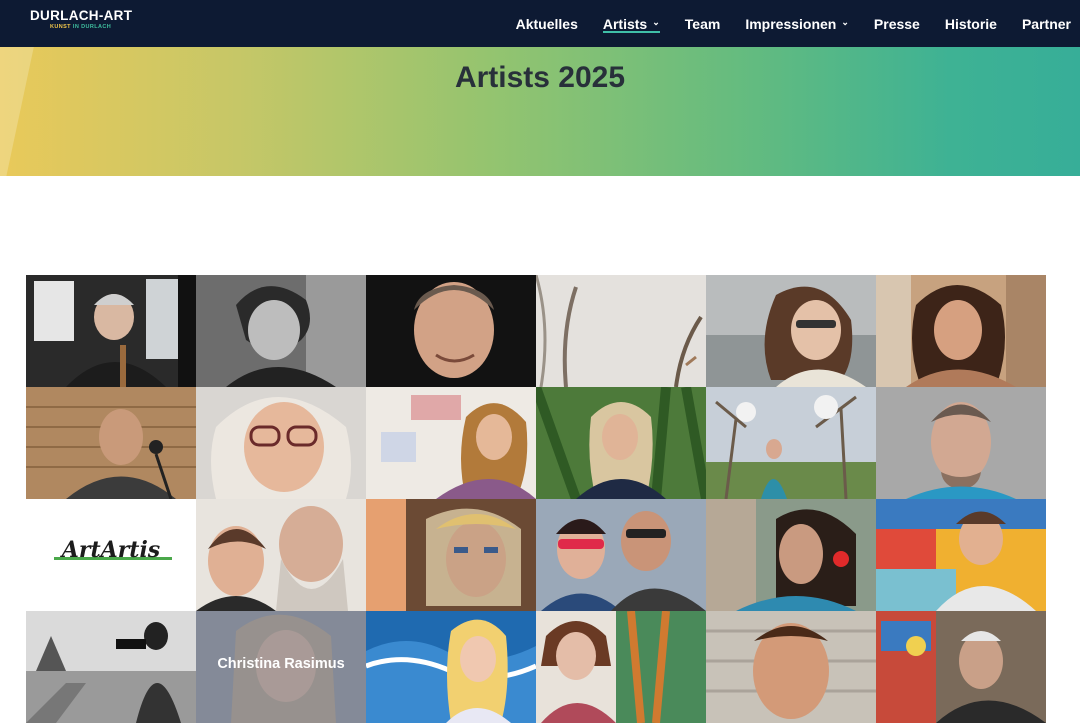  I want to click on logo-subtitle: KUNST IN DURLACH, so click(91, 27).